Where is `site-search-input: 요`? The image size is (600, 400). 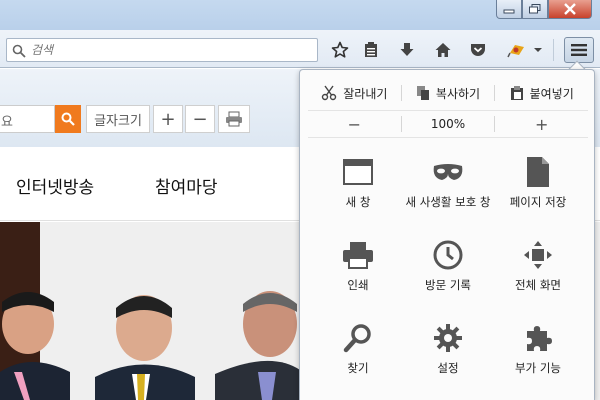 site-search-input: 요 is located at coordinates (27, 119).